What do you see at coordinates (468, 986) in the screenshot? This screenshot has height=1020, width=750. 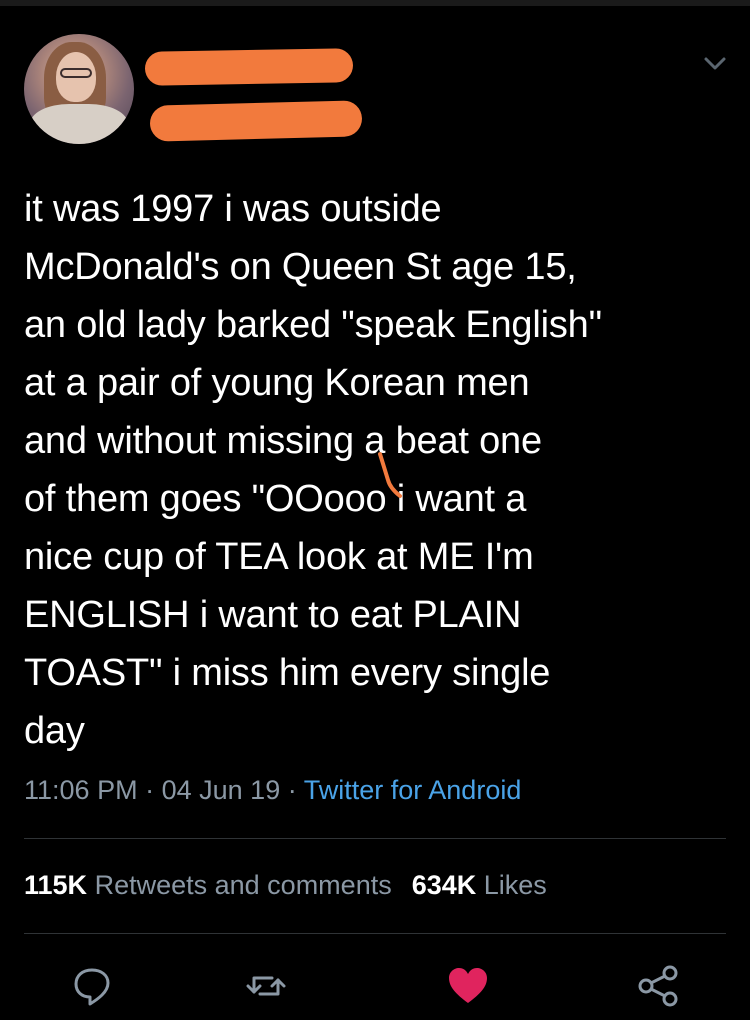 I see `heart-icon` at bounding box center [468, 986].